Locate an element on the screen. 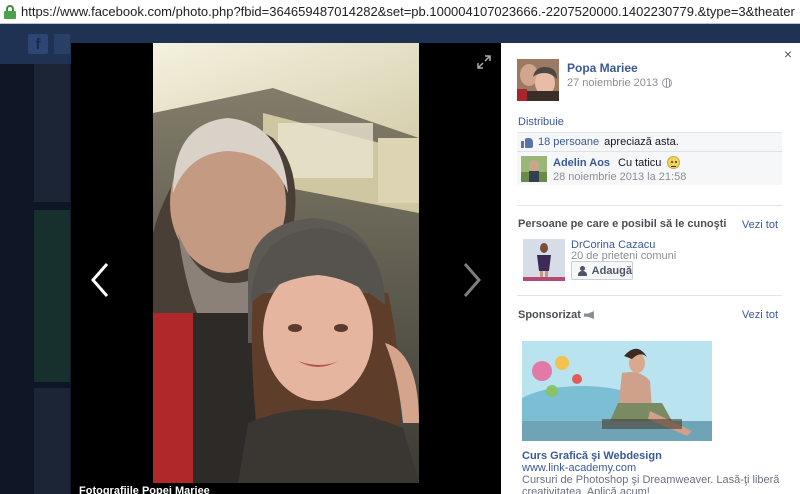 Image resolution: width=800 pixels, height=494 pixels. likes-row: 18 persoane apreciază asta. is located at coordinates (649, 142).